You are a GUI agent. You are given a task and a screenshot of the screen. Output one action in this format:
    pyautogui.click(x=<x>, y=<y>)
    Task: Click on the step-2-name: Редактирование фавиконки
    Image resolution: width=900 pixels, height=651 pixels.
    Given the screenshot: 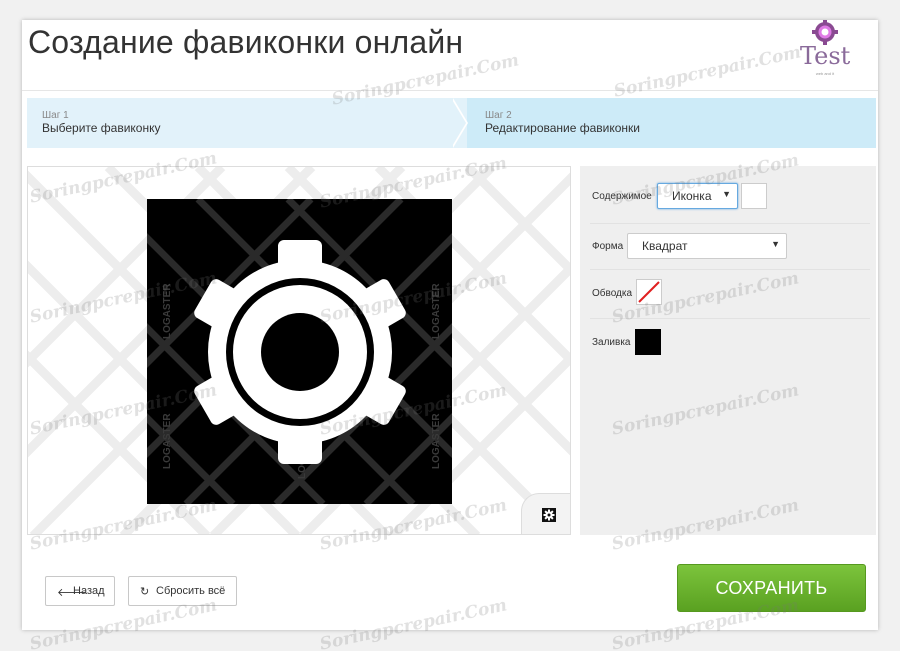 What is the action you would take?
    pyautogui.click(x=563, y=128)
    